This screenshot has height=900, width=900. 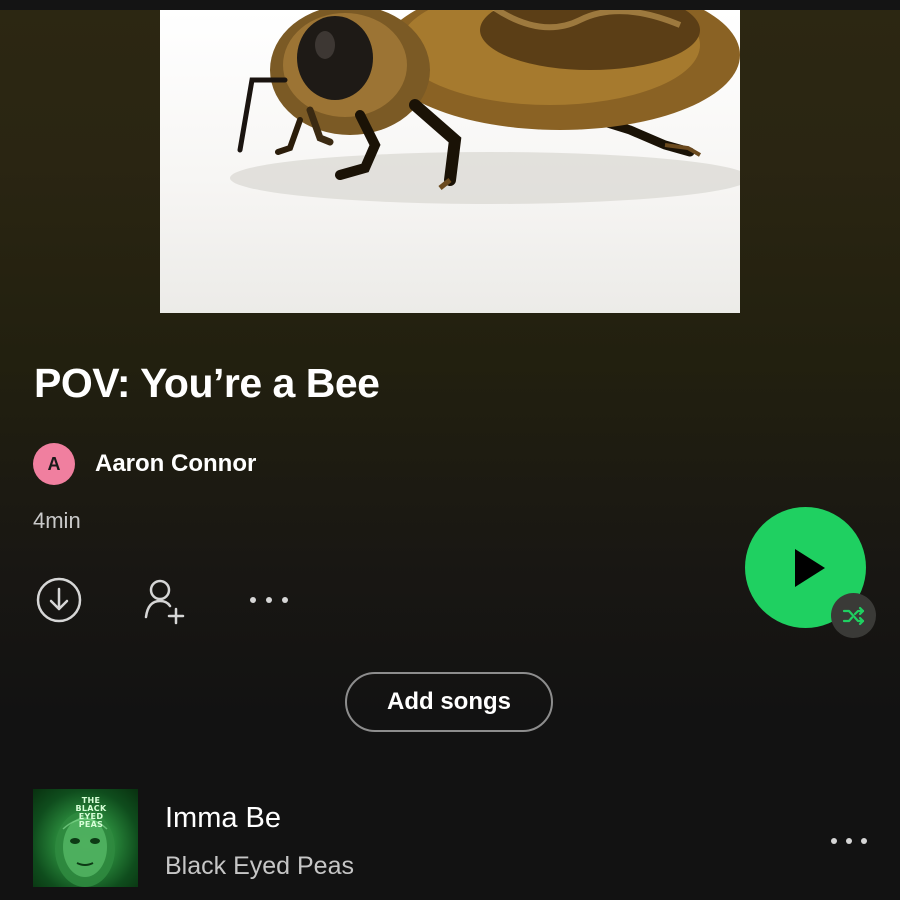 What do you see at coordinates (207, 383) in the screenshot?
I see `playlist-title: POV: You’re a Bee` at bounding box center [207, 383].